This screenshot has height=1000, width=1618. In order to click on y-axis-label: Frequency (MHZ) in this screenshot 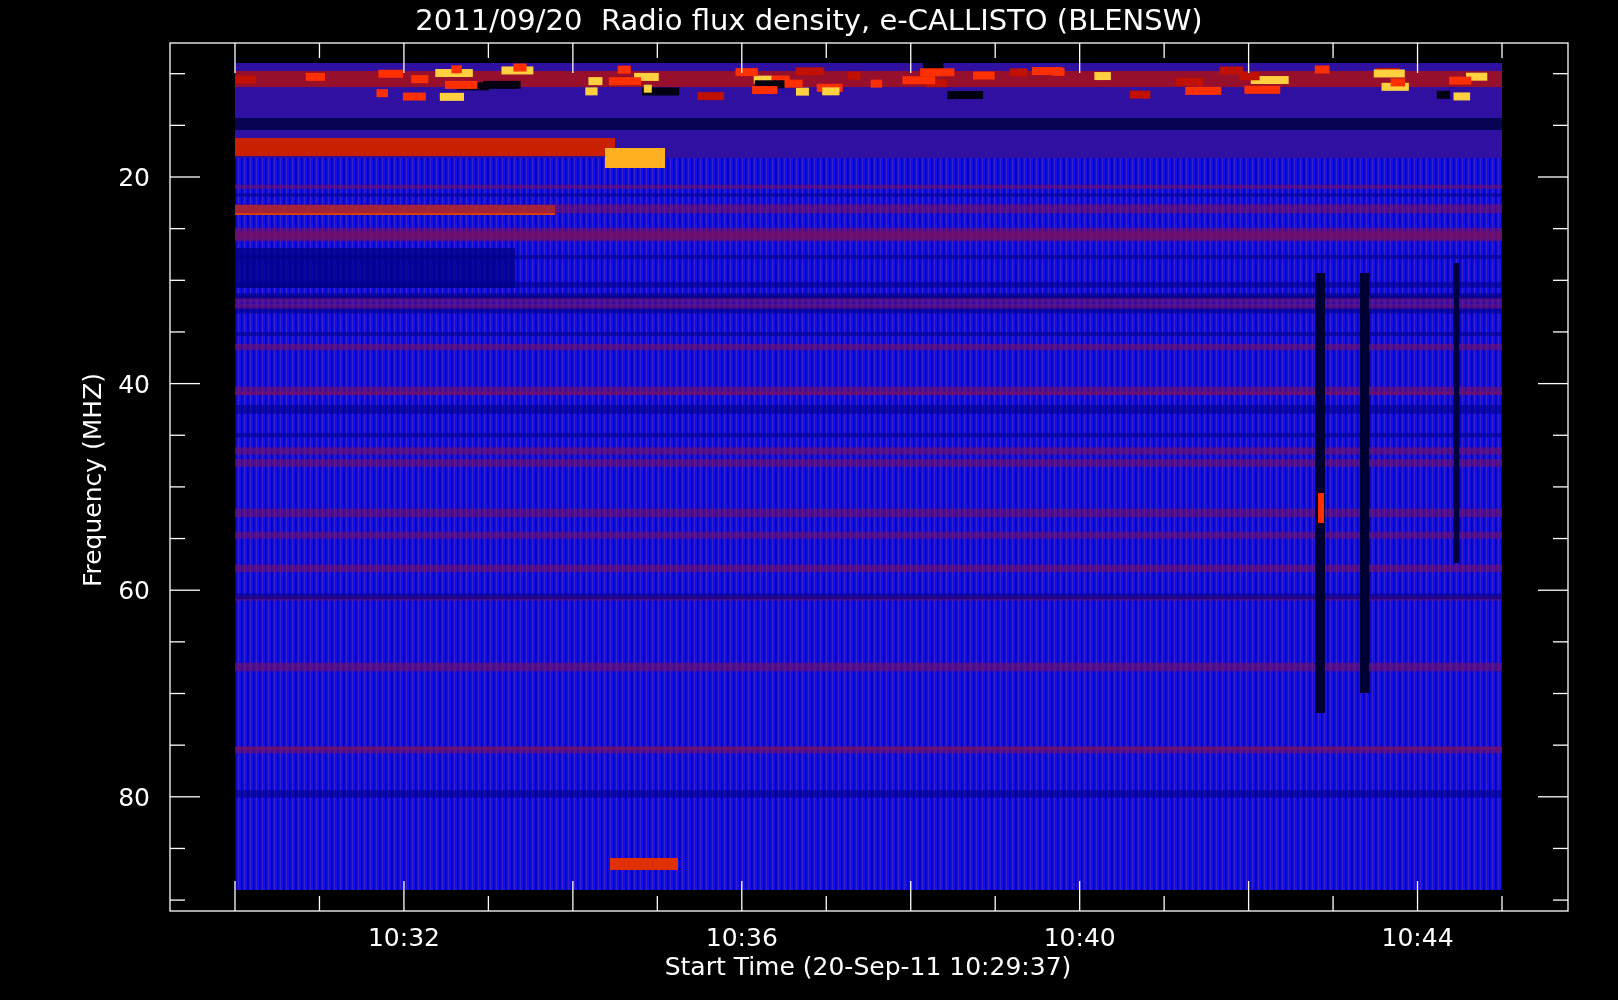, I will do `click(92, 480)`.